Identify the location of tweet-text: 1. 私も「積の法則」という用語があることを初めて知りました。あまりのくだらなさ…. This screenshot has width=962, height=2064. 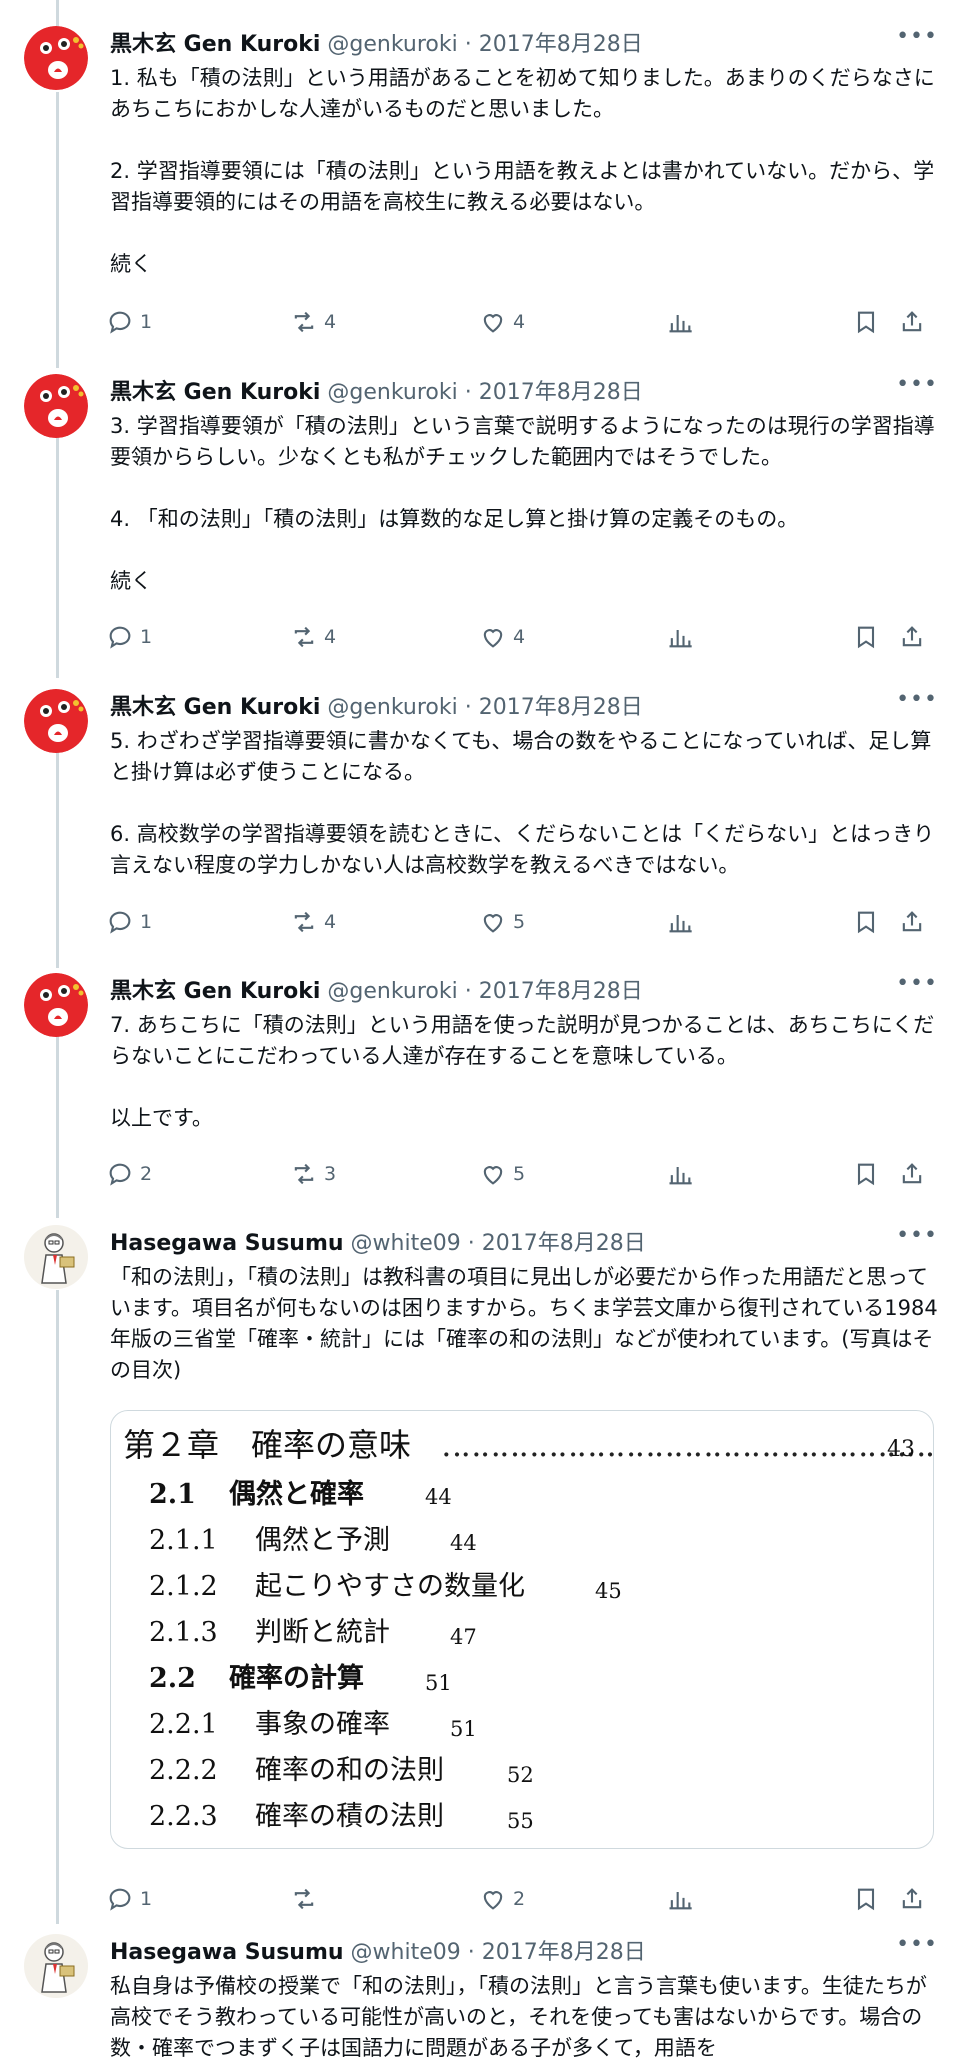
(522, 171).